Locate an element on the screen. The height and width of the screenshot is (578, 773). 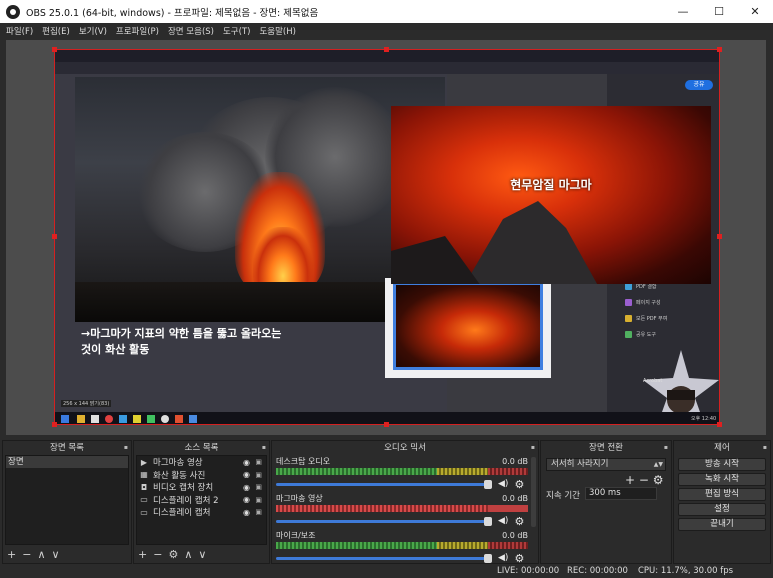
scenes-dock: 장면 목록 ▪ 장면 + − ∧ ∨ is located at coordinates (67, 502).